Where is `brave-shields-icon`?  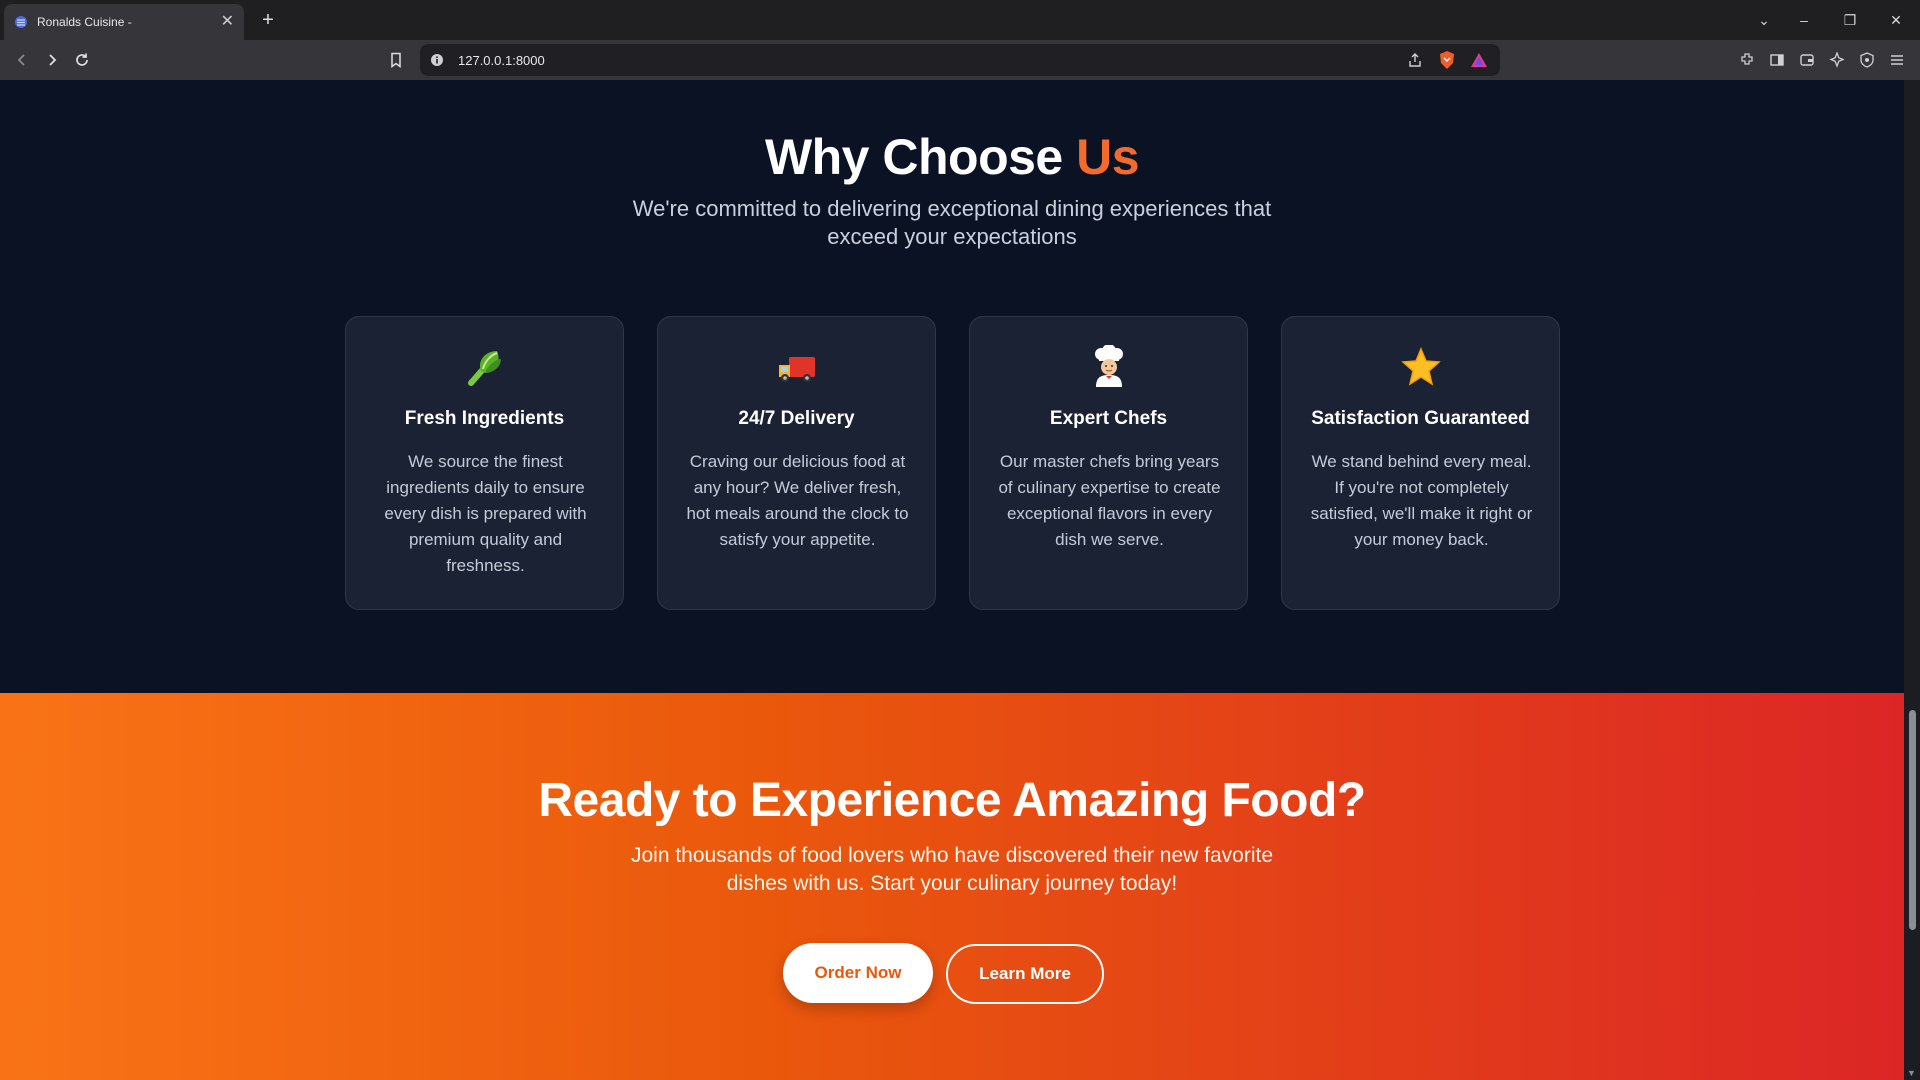
brave-shields-icon is located at coordinates (1447, 60).